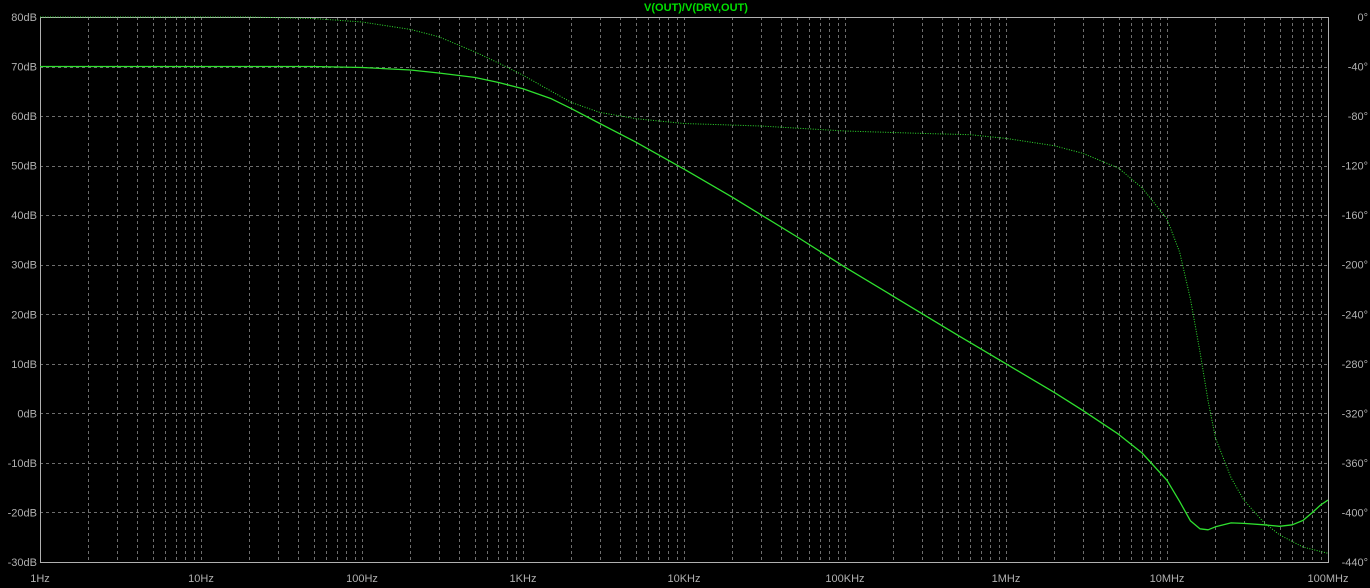 The image size is (1370, 588). What do you see at coordinates (1355, 266) in the screenshot?
I see `right-tick-label: -200°` at bounding box center [1355, 266].